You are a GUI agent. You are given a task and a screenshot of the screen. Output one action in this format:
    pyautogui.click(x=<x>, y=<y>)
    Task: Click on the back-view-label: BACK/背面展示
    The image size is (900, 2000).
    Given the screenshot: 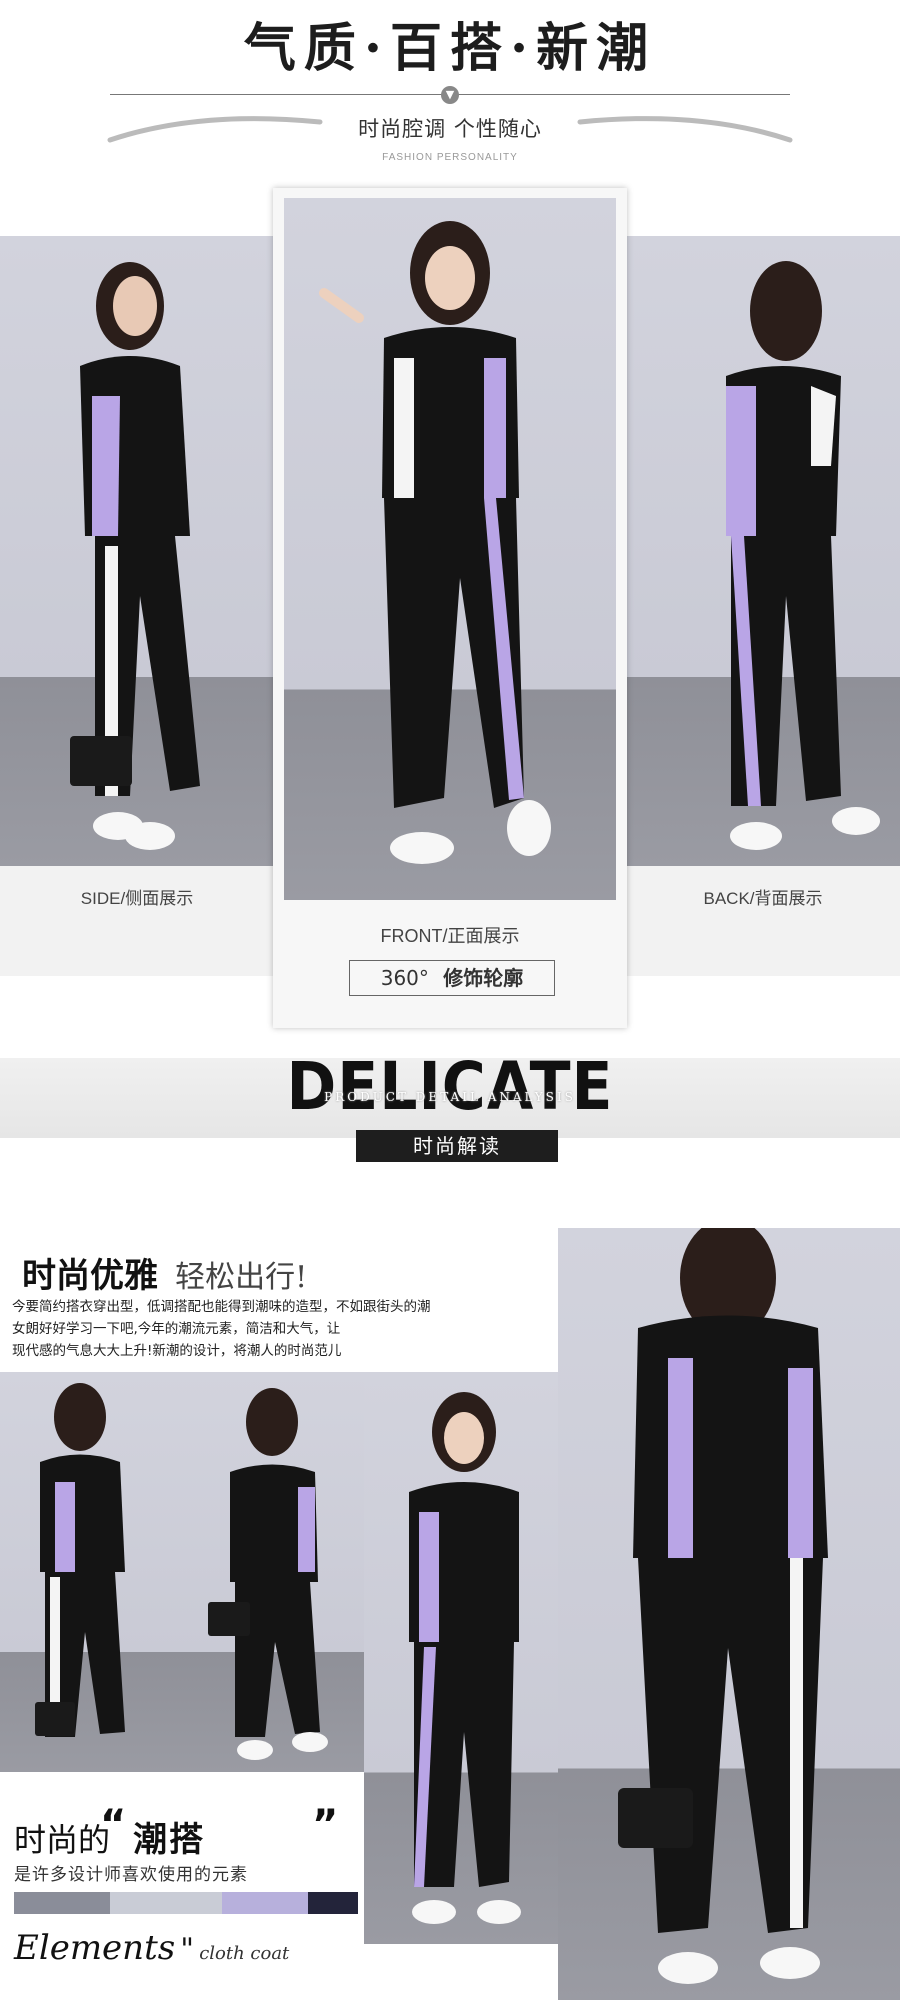 What is the action you would take?
    pyautogui.click(x=763, y=898)
    